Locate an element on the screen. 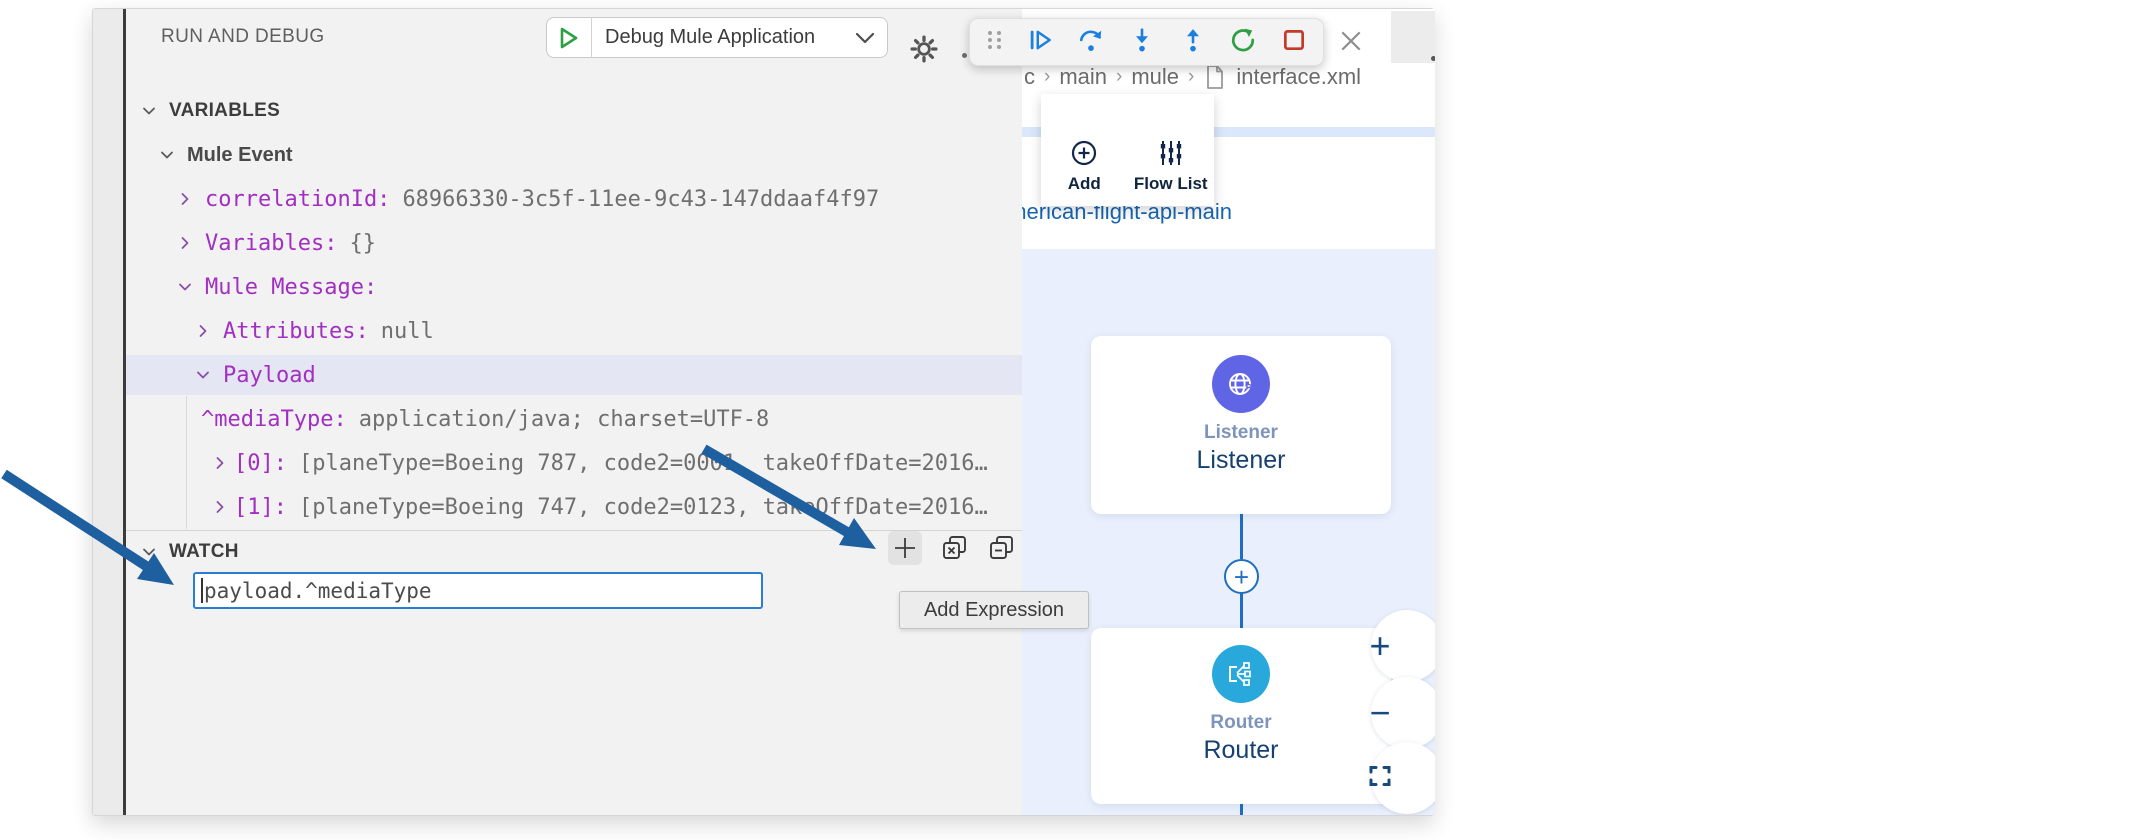  gear-icon is located at coordinates (924, 49).